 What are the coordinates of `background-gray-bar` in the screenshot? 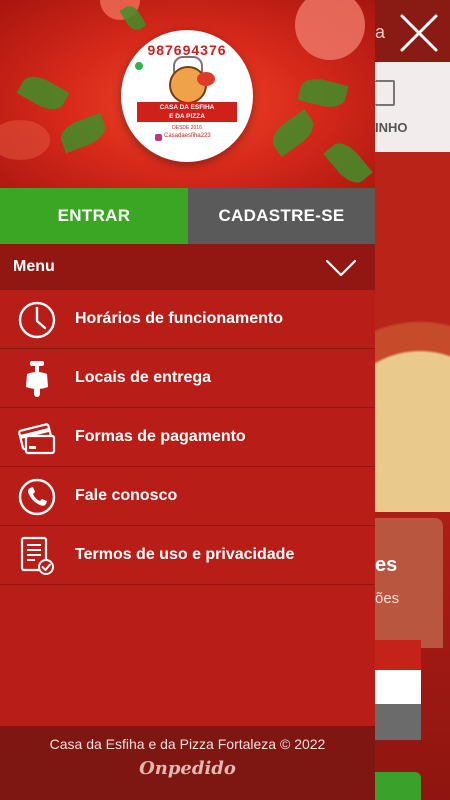 It's located at (398, 722).